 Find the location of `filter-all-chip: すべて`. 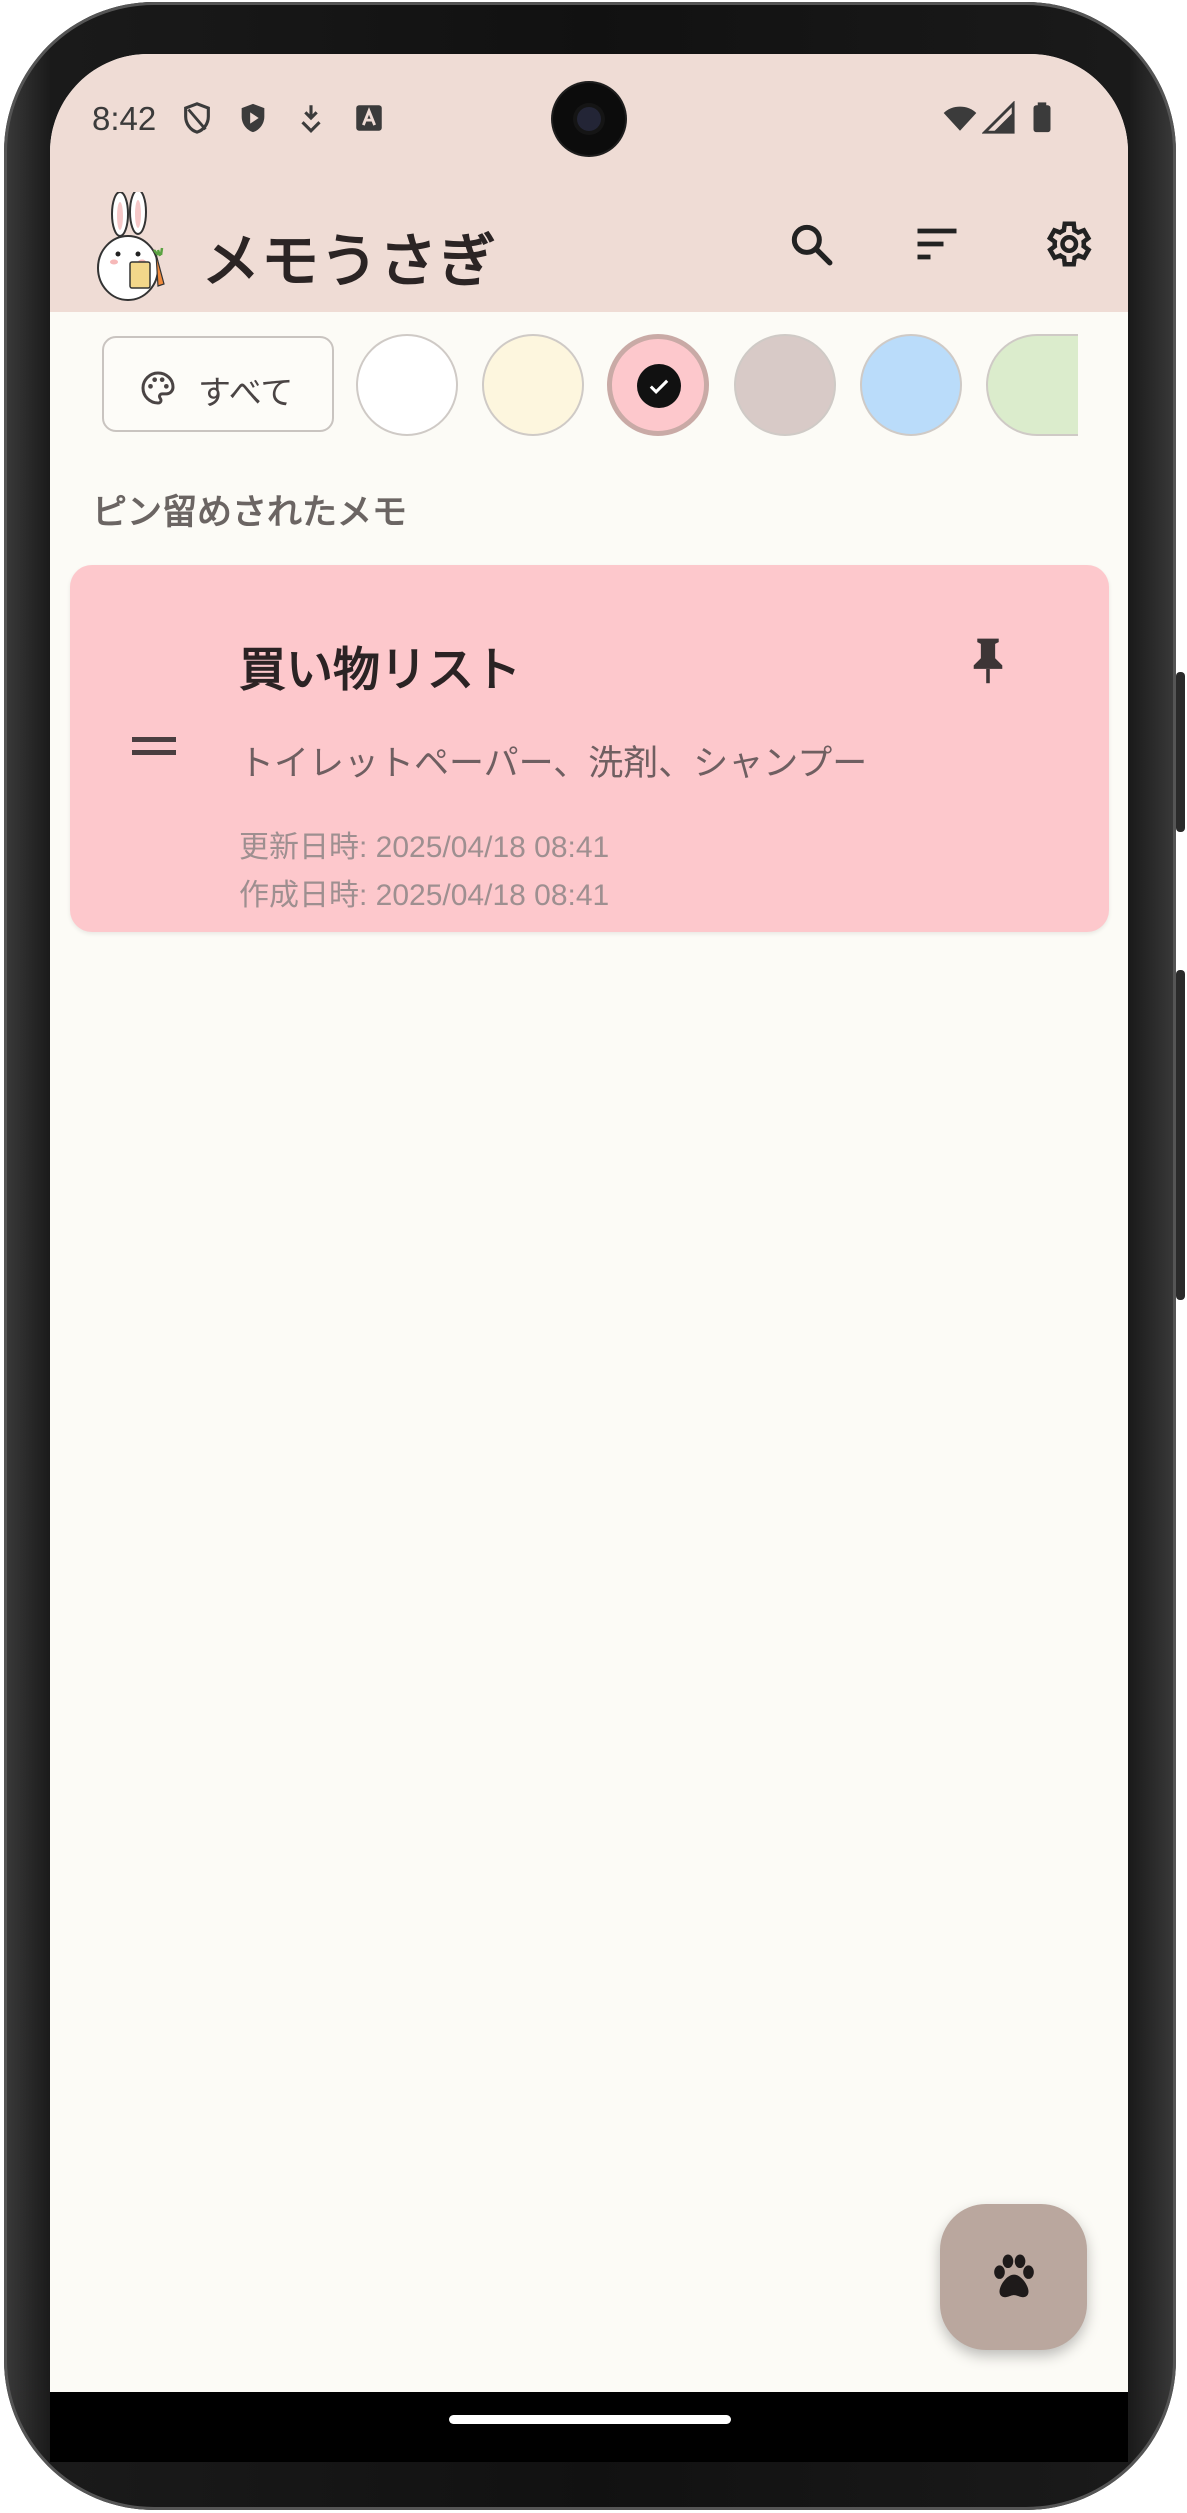

filter-all-chip: すべて is located at coordinates (218, 384).